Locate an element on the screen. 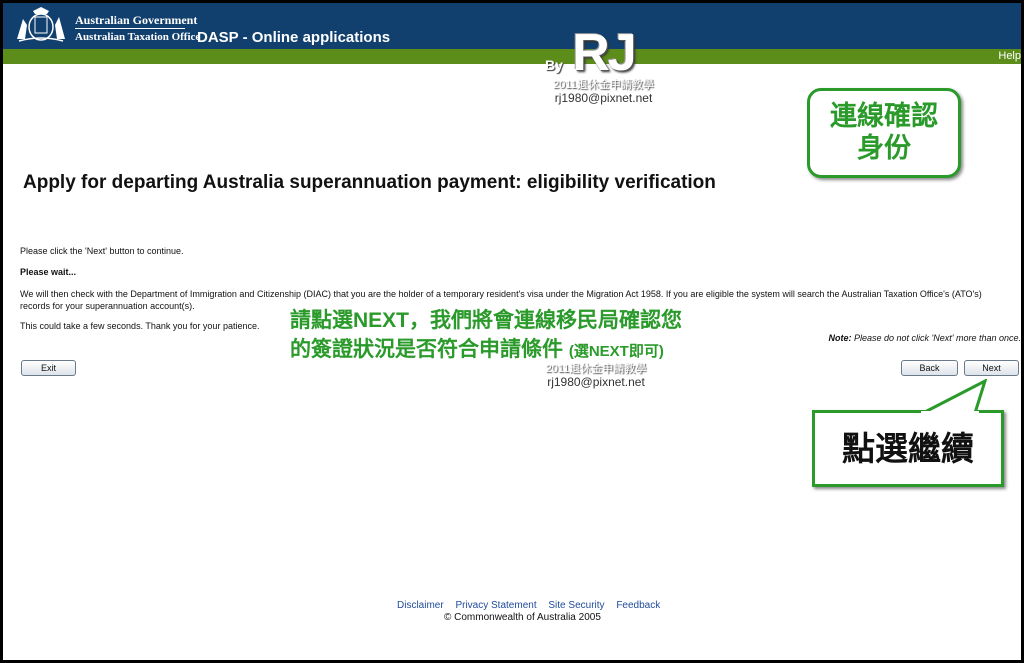 The width and height of the screenshot is (1024, 663). privacy-statement-link: Privacy Statement is located at coordinates (495, 605).